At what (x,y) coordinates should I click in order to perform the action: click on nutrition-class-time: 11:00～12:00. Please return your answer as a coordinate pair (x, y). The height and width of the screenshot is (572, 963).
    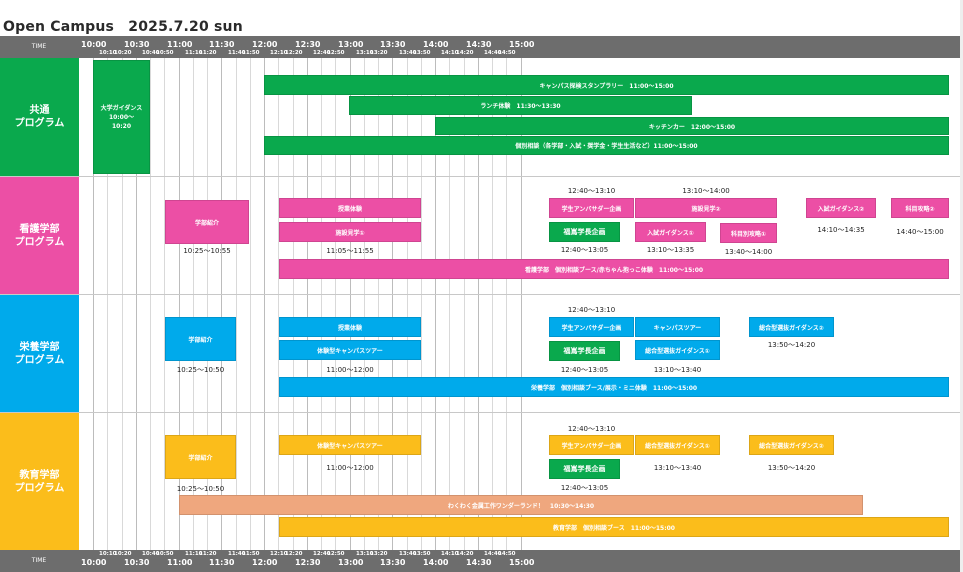
    Looking at the image, I should click on (350, 370).